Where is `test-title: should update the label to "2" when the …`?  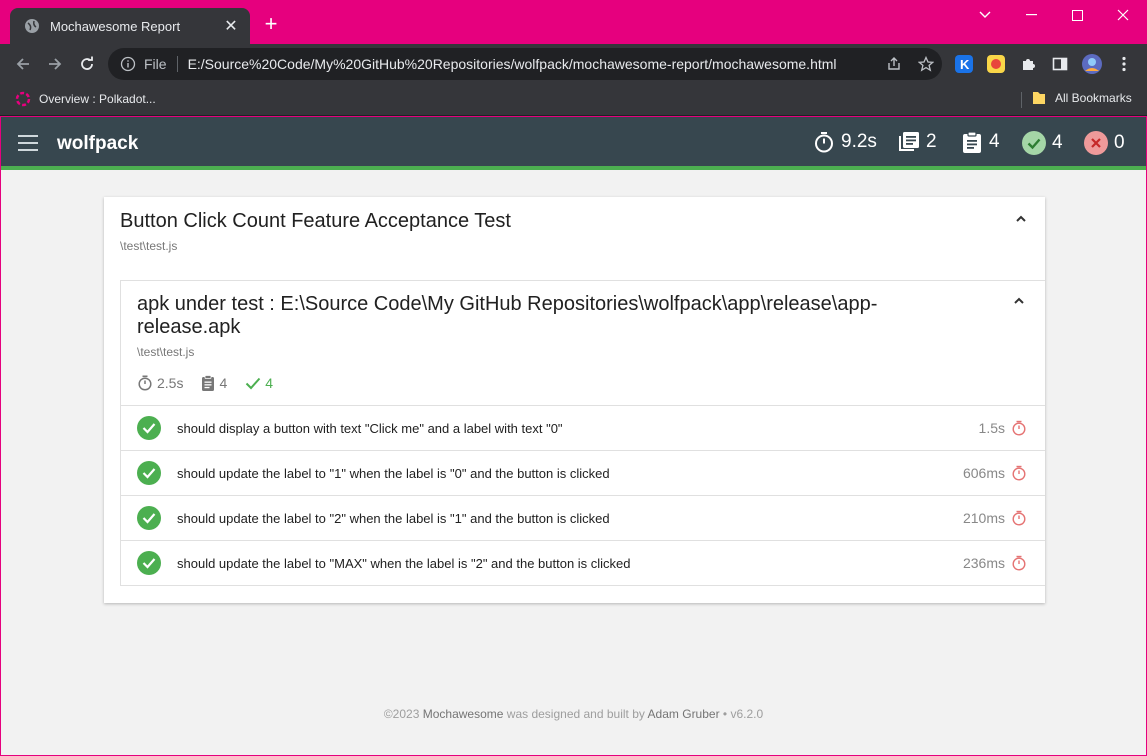 test-title: should update the label to "2" when the … is located at coordinates (393, 518).